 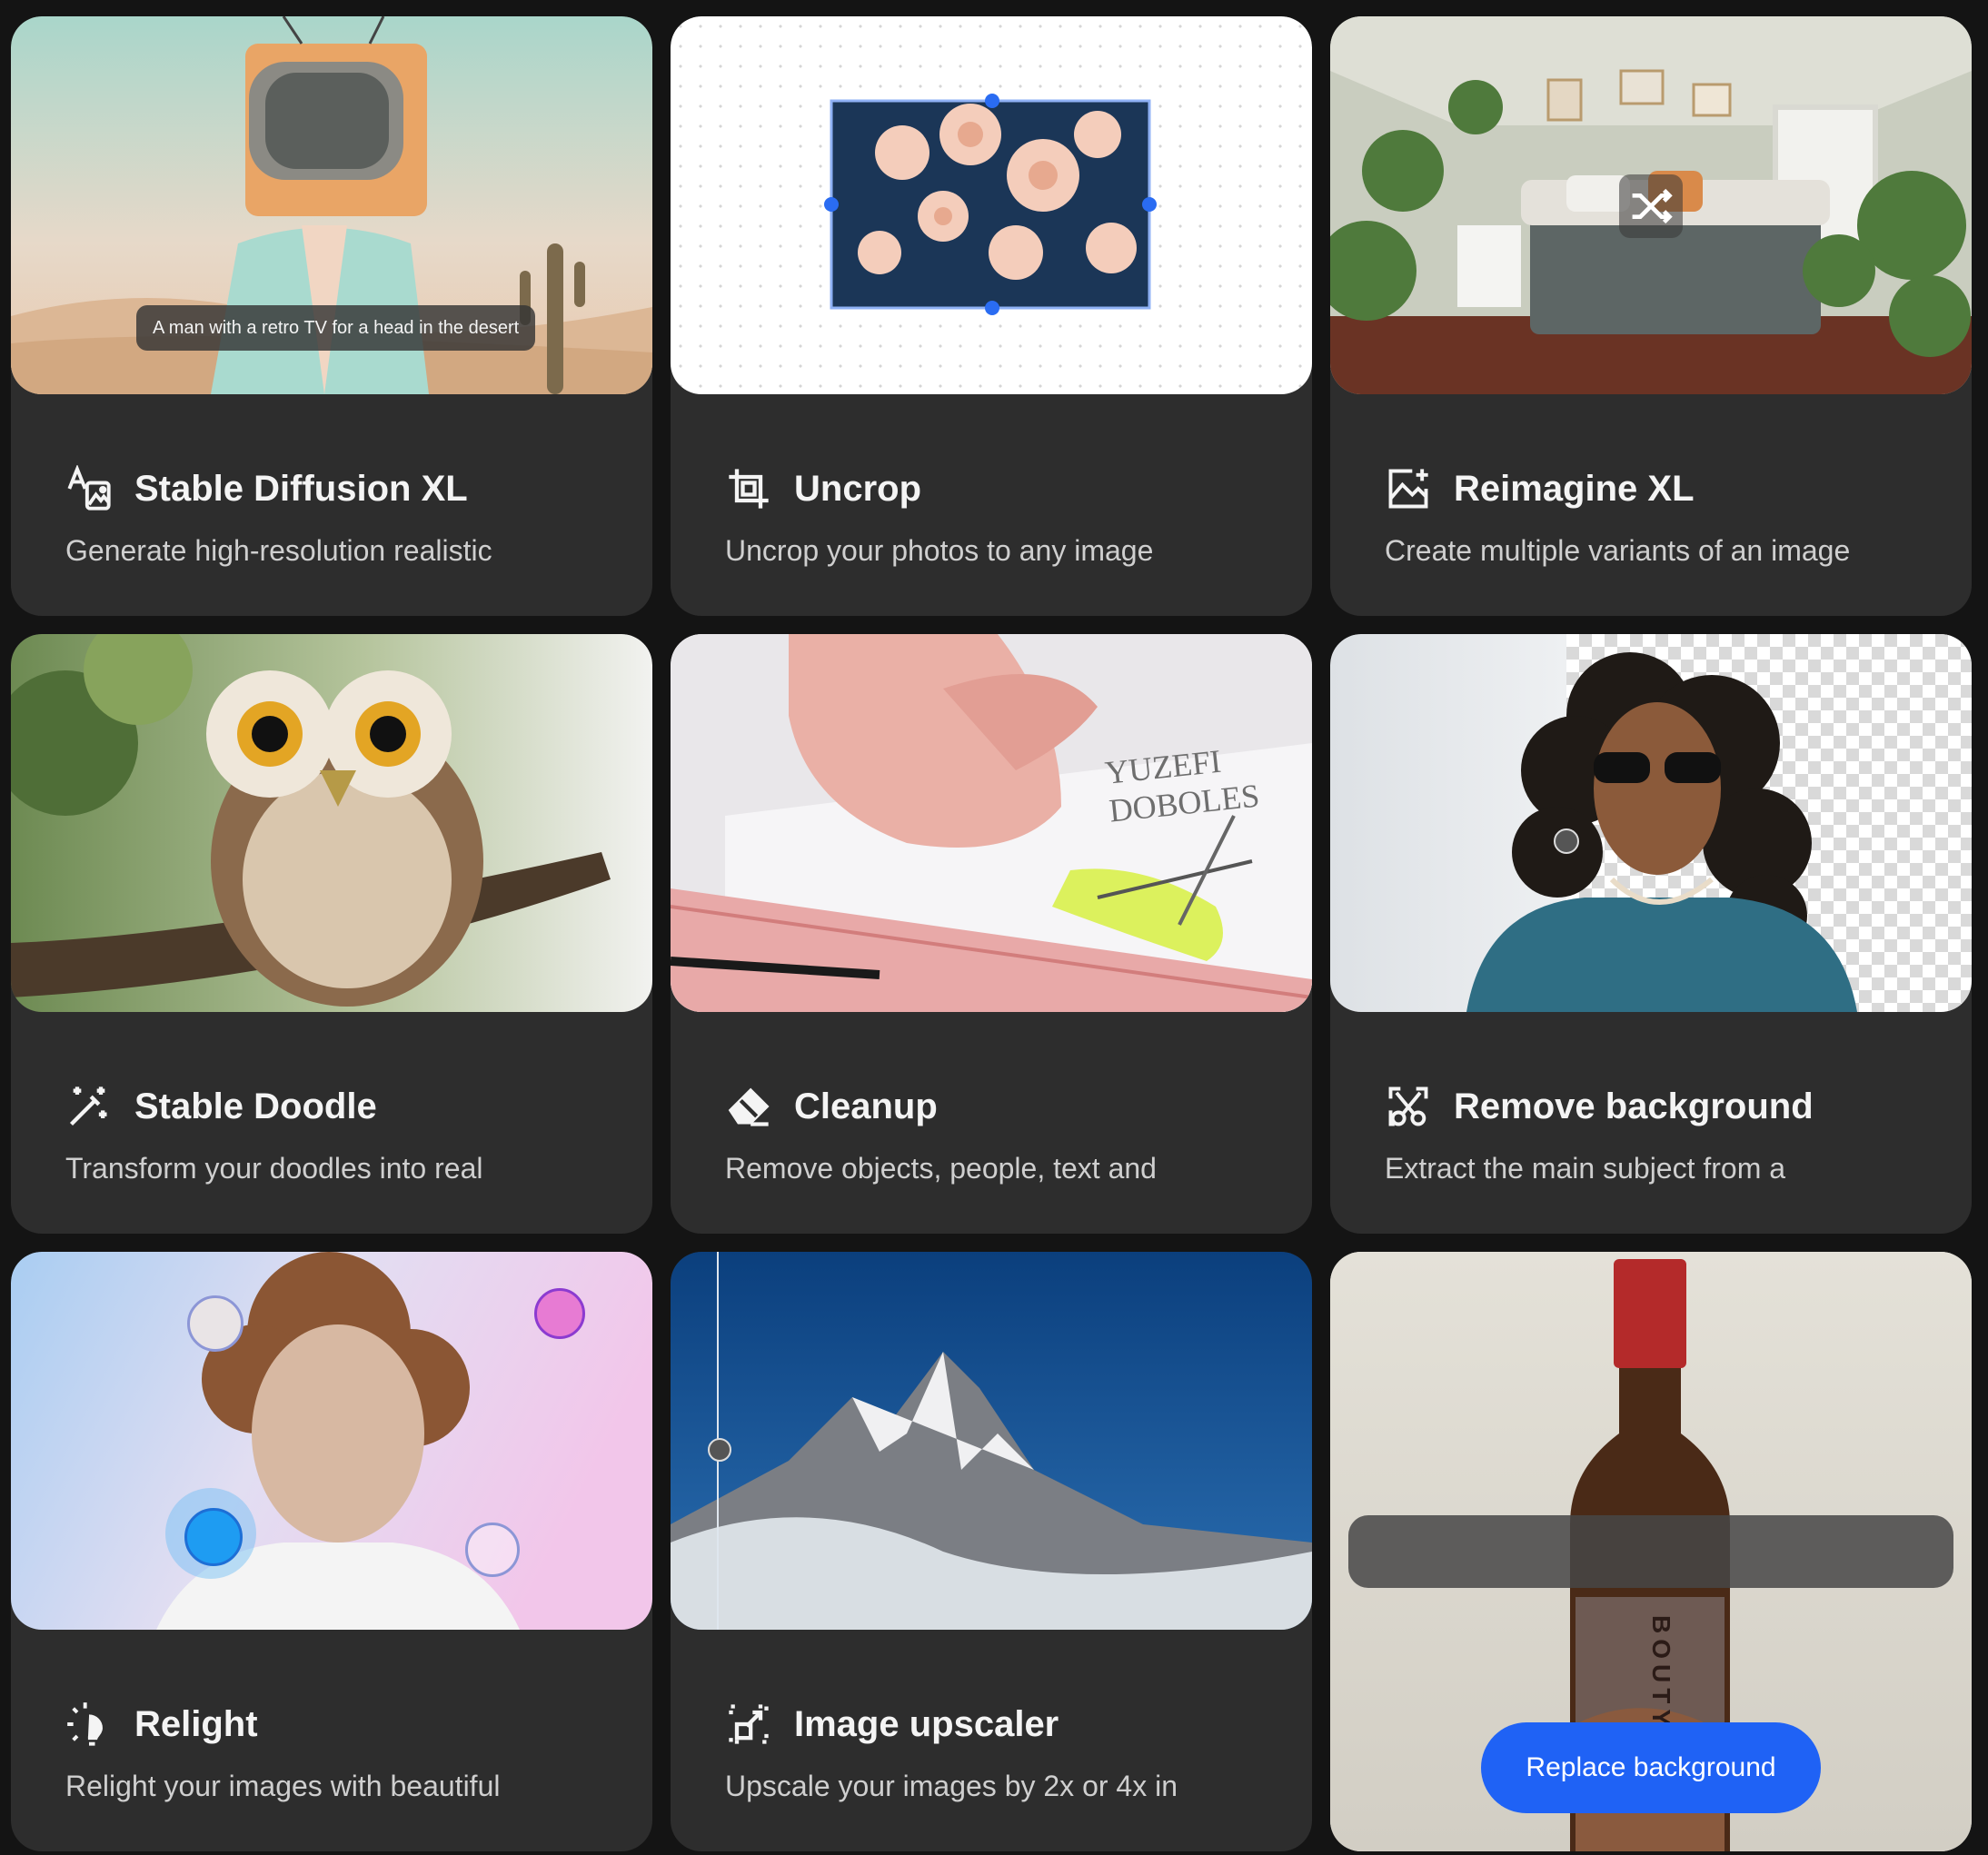 What do you see at coordinates (1408, 489) in the screenshot?
I see `image-sparkle-icon` at bounding box center [1408, 489].